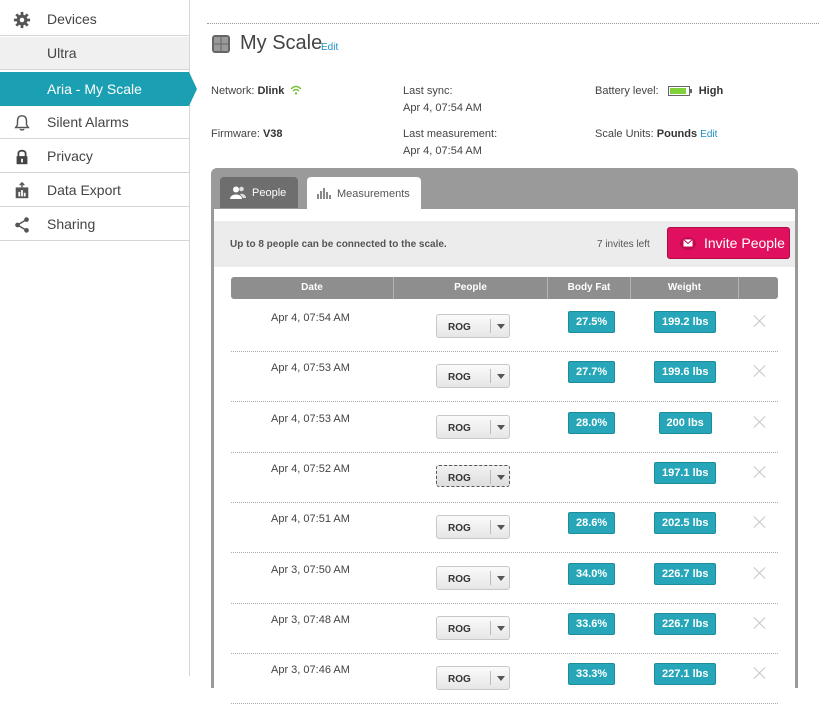  I want to click on column-header-body-fat: Body Fat, so click(589, 288).